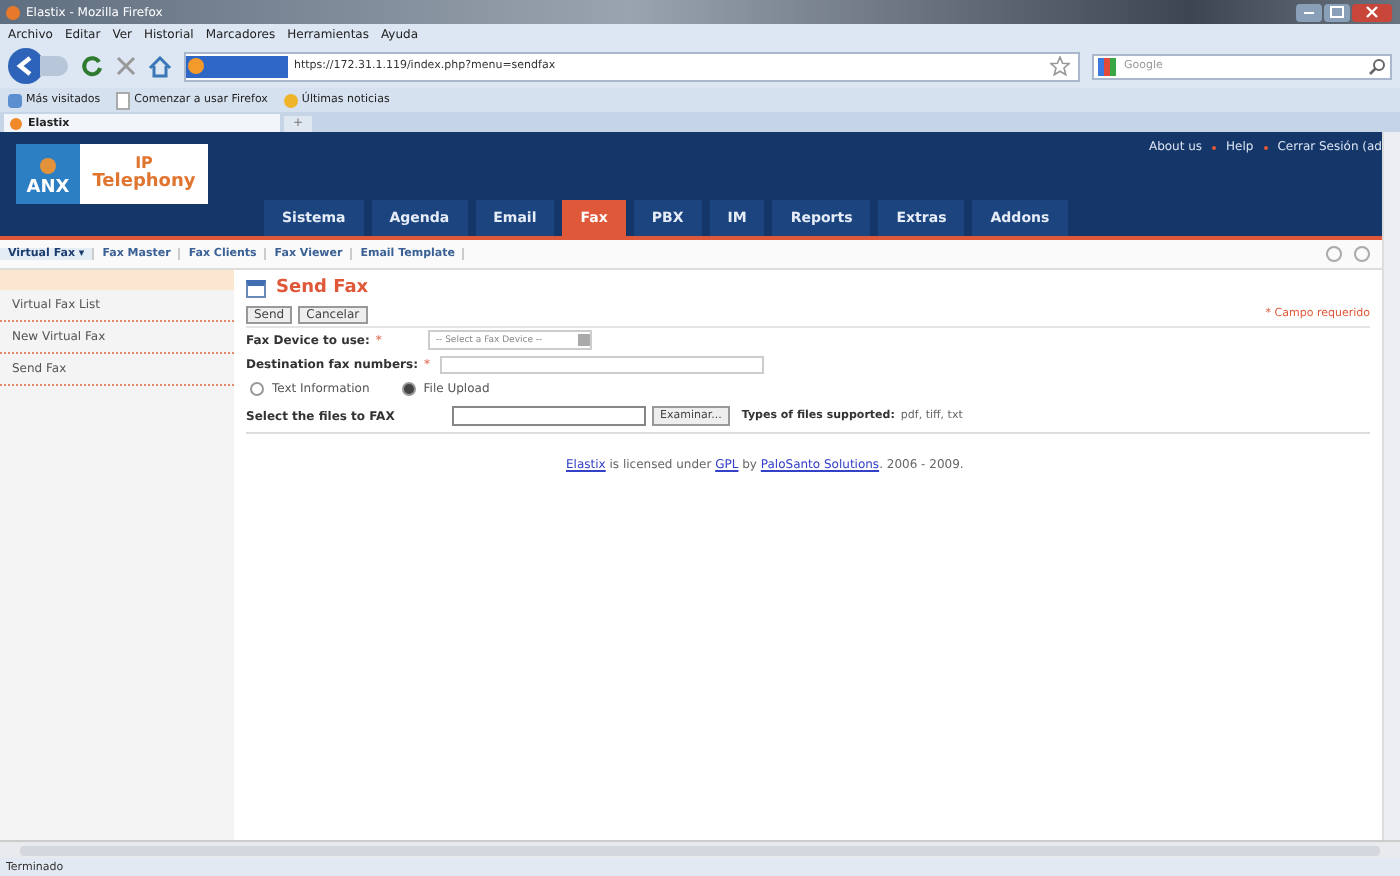  What do you see at coordinates (237, 66) in the screenshot?
I see `site-identity-badge` at bounding box center [237, 66].